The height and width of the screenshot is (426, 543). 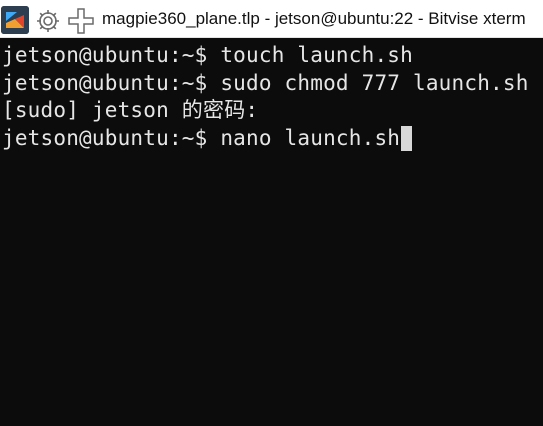 What do you see at coordinates (316, 55) in the screenshot?
I see `shell-command: touch launch.sh` at bounding box center [316, 55].